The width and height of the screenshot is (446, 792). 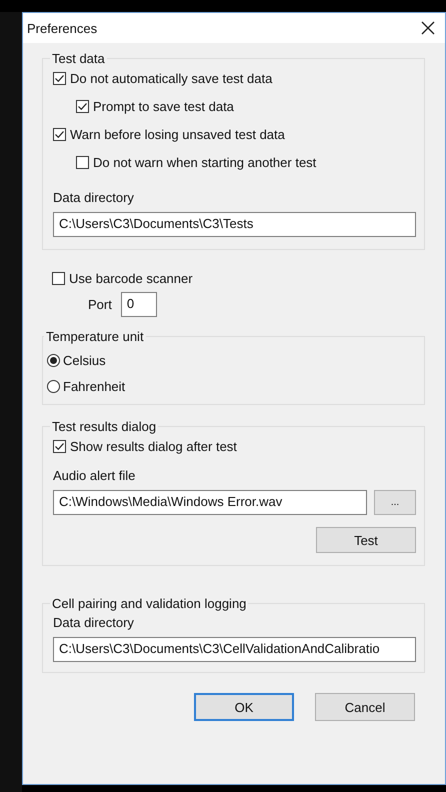 What do you see at coordinates (204, 162) in the screenshot?
I see `checkbox-label: Do not warn when starting another test` at bounding box center [204, 162].